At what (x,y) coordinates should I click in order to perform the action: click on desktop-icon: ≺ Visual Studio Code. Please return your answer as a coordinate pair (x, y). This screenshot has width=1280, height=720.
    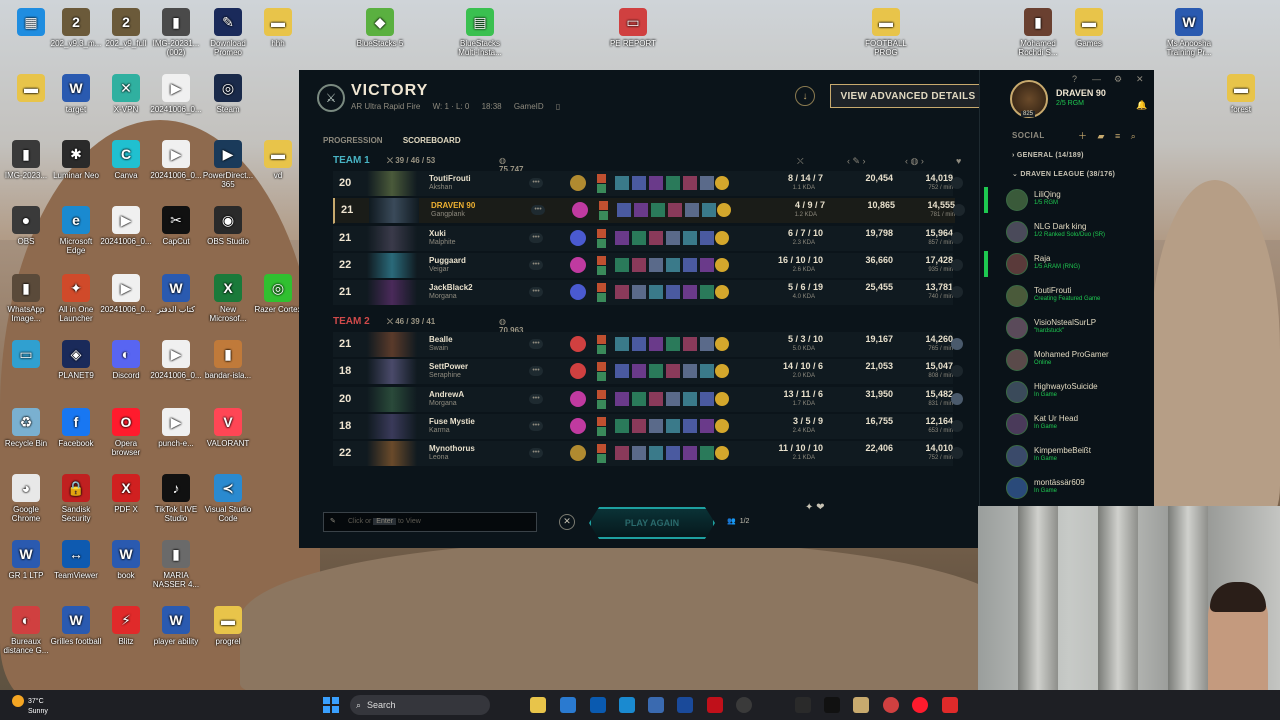
    Looking at the image, I should click on (228, 498).